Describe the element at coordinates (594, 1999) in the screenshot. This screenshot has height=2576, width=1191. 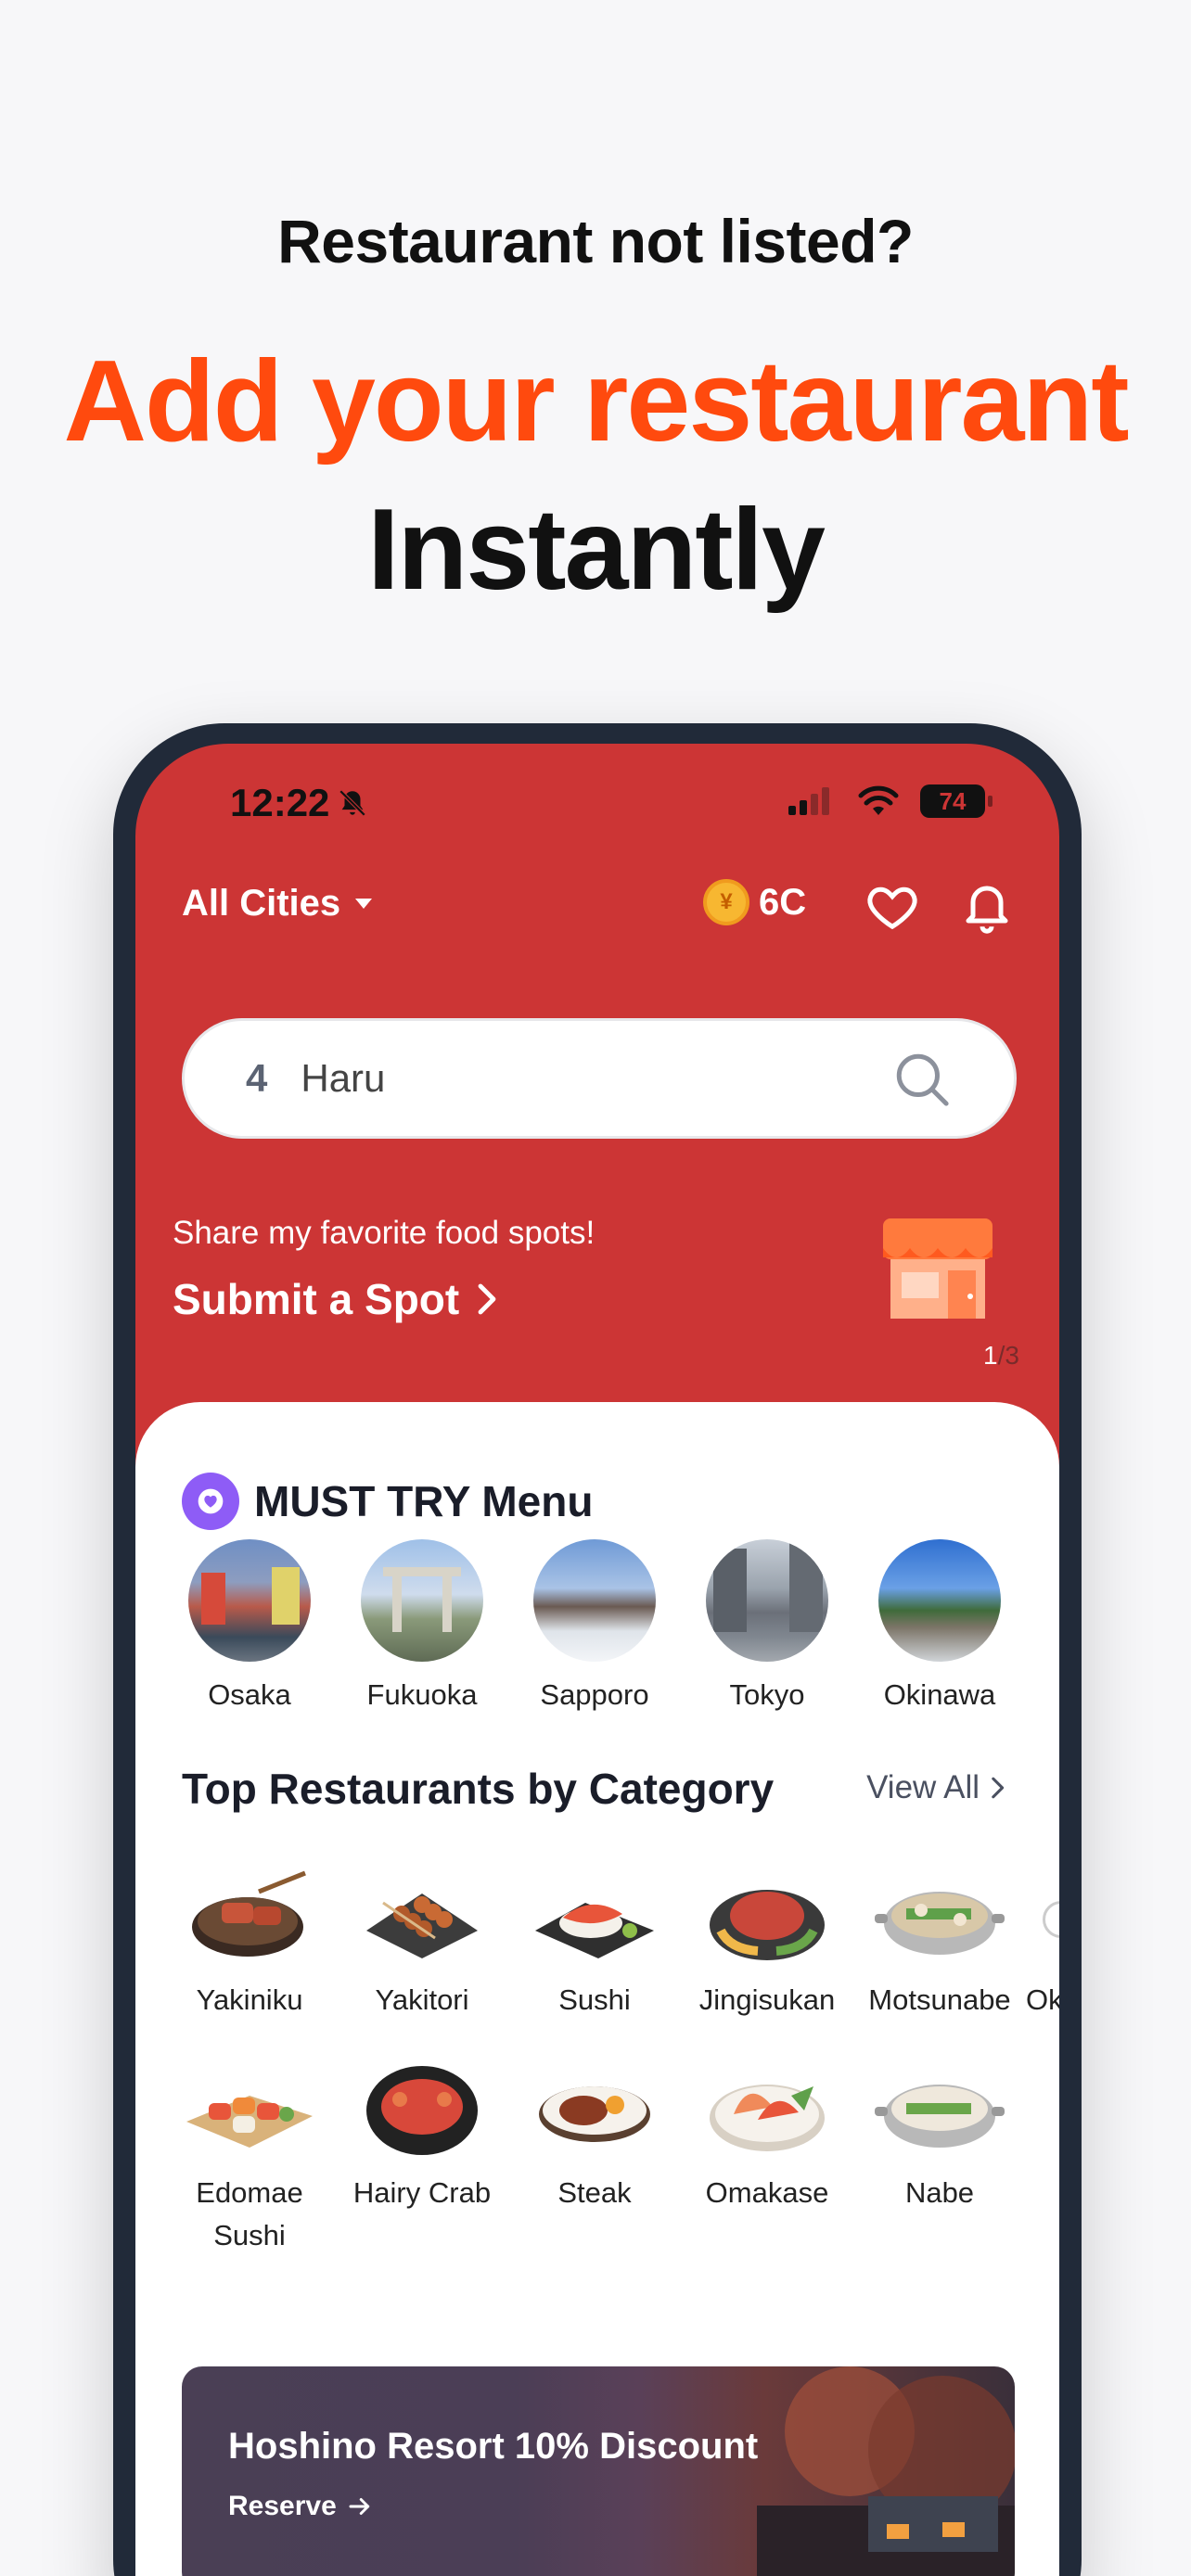
I see `category-label: Sushi` at that location.